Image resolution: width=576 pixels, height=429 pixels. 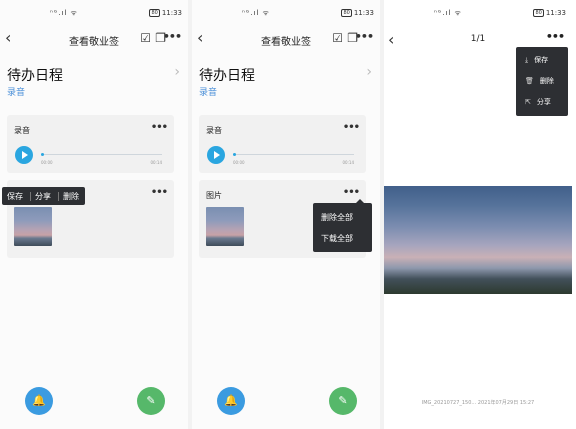 I want to click on image-counter: 1/1, so click(x=478, y=39).